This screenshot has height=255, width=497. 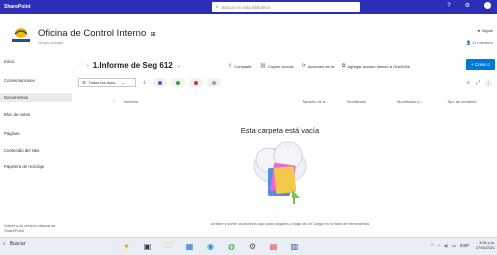 What do you see at coordinates (273, 246) in the screenshot?
I see `onenote-icon: ▤` at bounding box center [273, 246].